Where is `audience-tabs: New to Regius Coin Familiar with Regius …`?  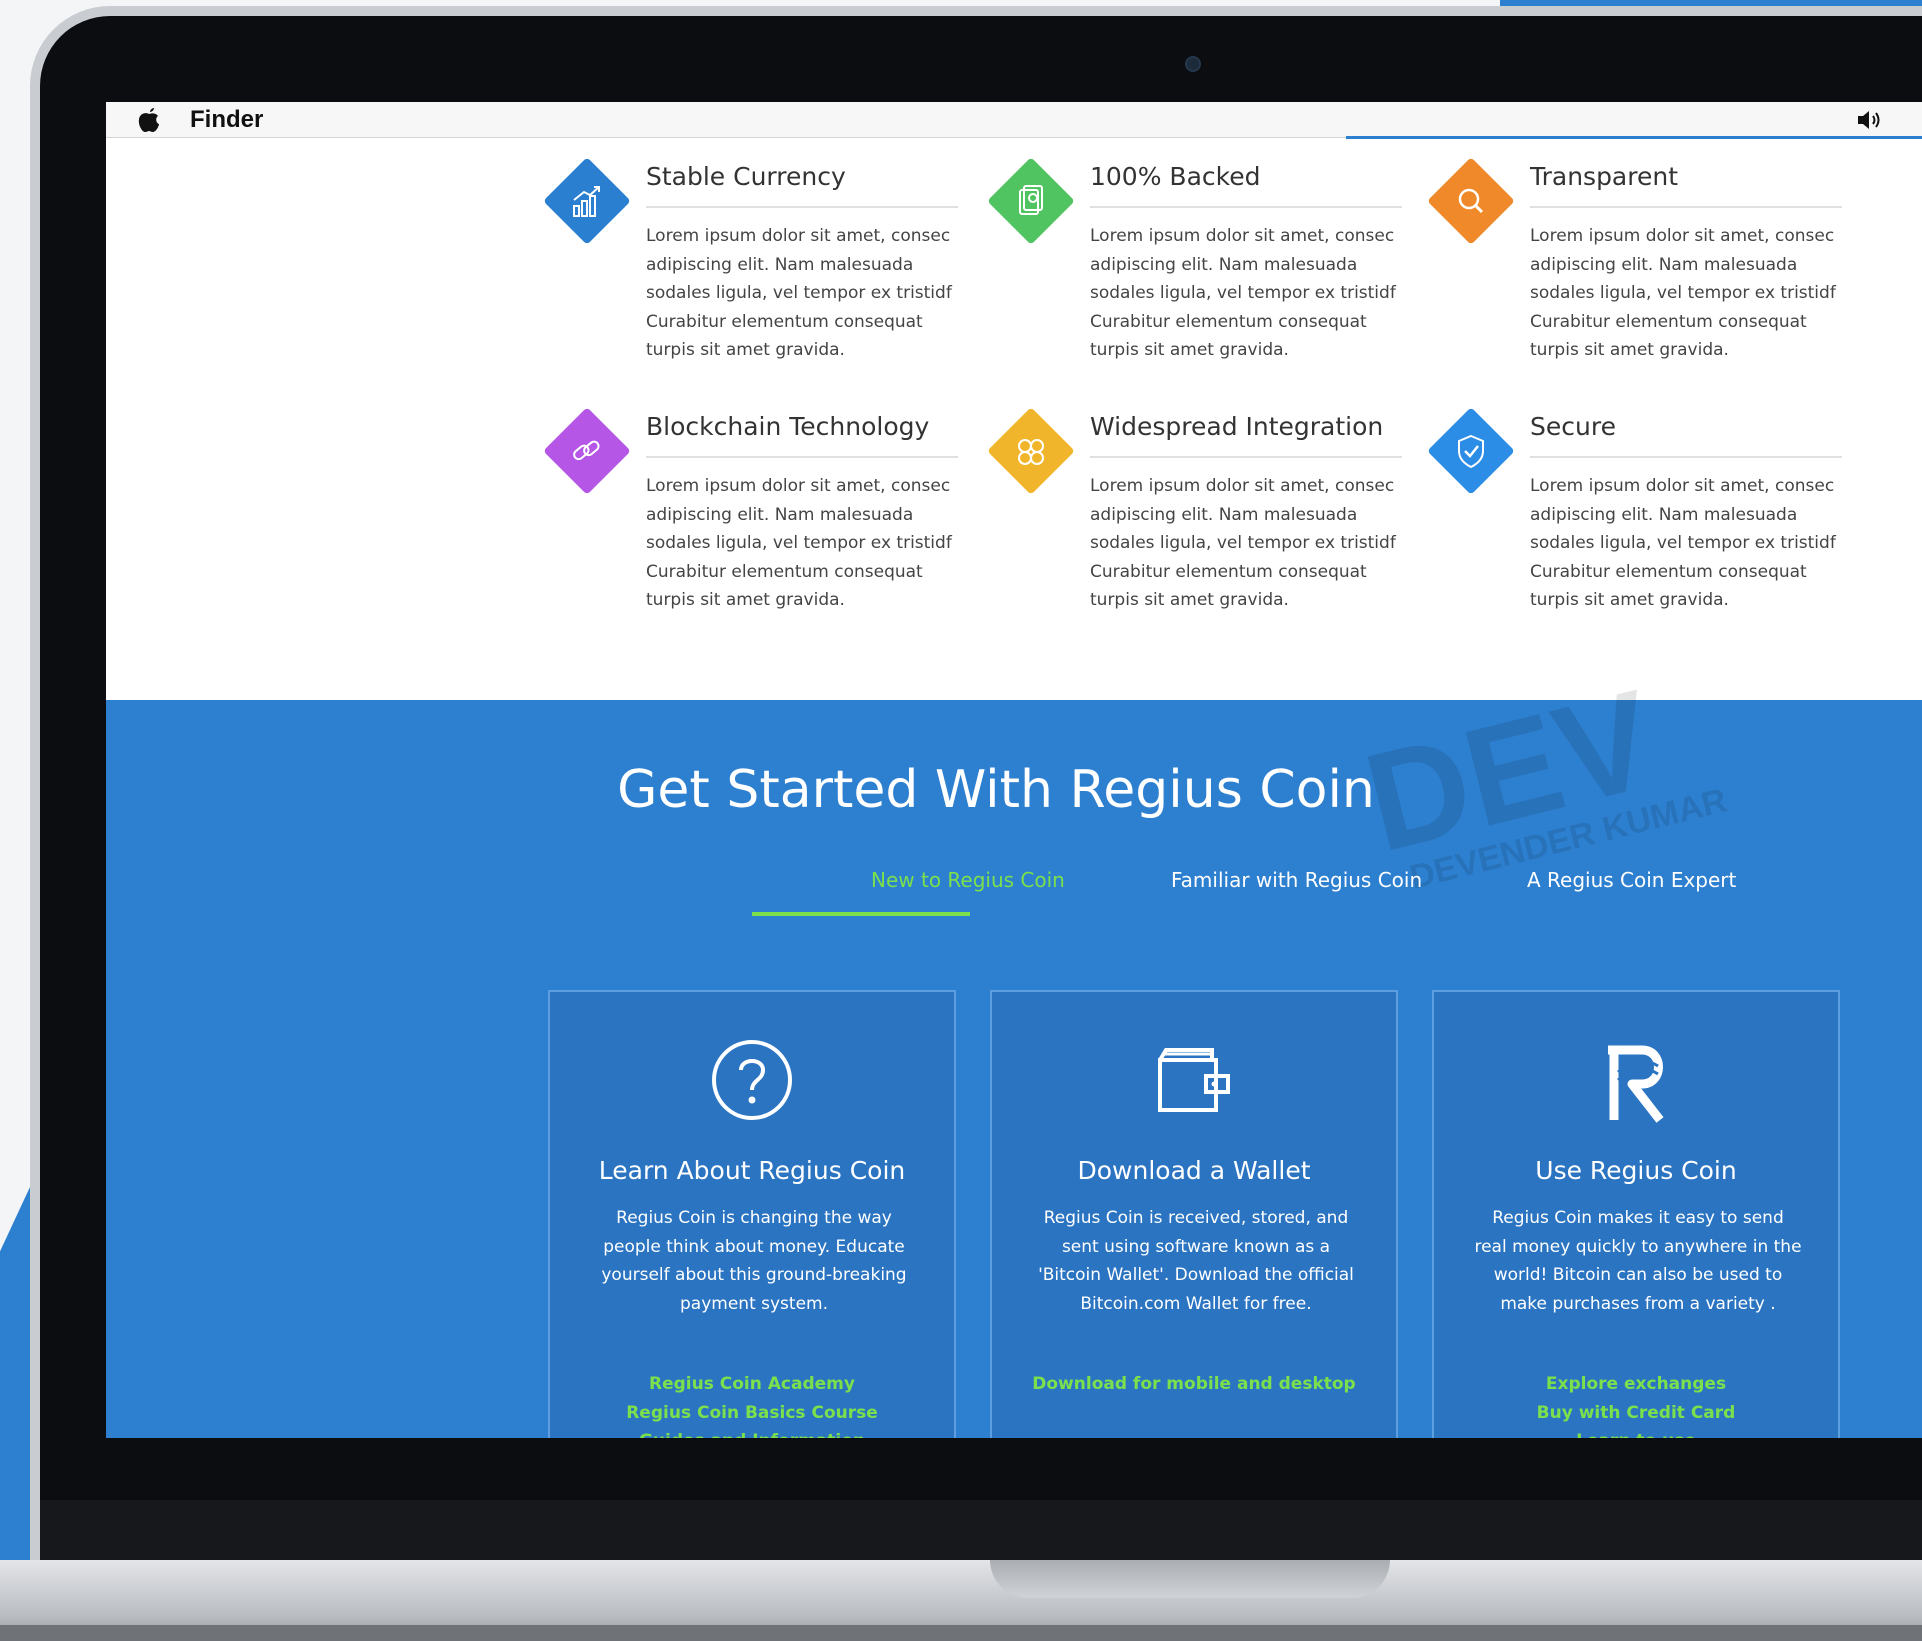 audience-tabs: New to Regius Coin Familiar with Regius … is located at coordinates (1181, 888).